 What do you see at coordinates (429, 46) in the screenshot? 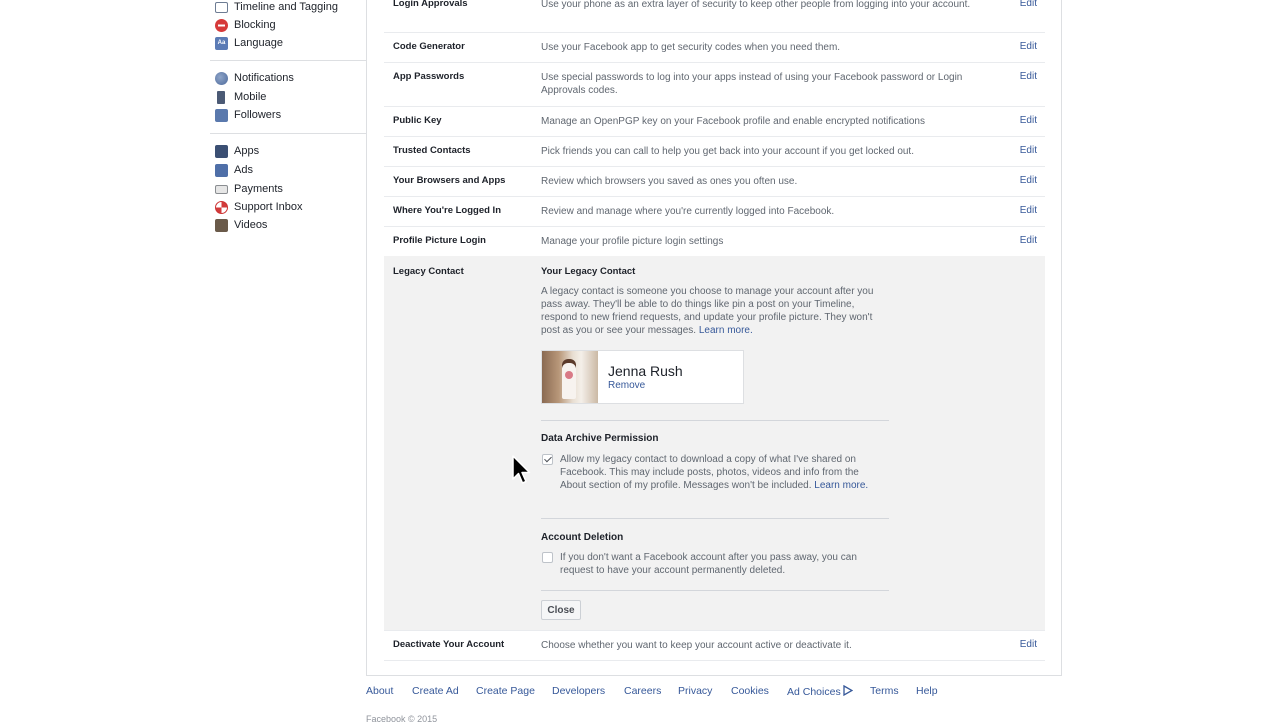
I see `row-label: Code Generator` at bounding box center [429, 46].